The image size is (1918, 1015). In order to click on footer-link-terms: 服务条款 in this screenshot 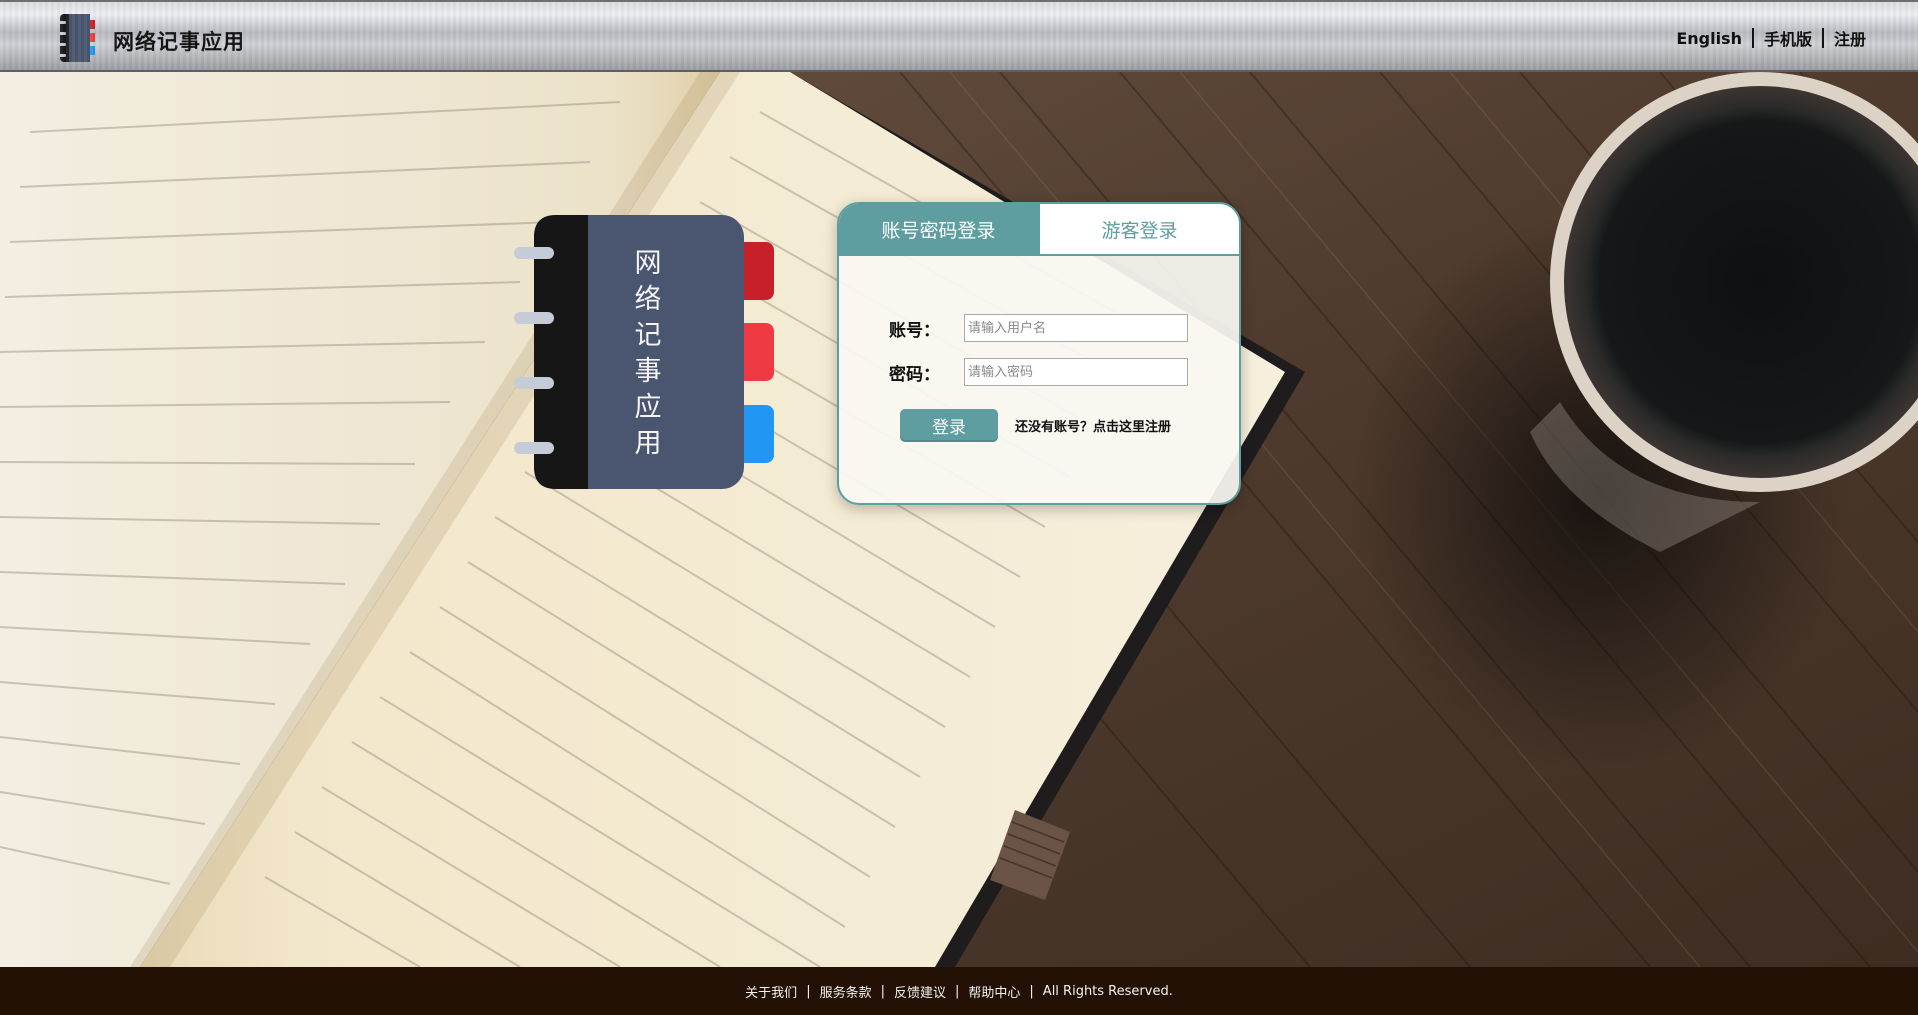, I will do `click(846, 991)`.